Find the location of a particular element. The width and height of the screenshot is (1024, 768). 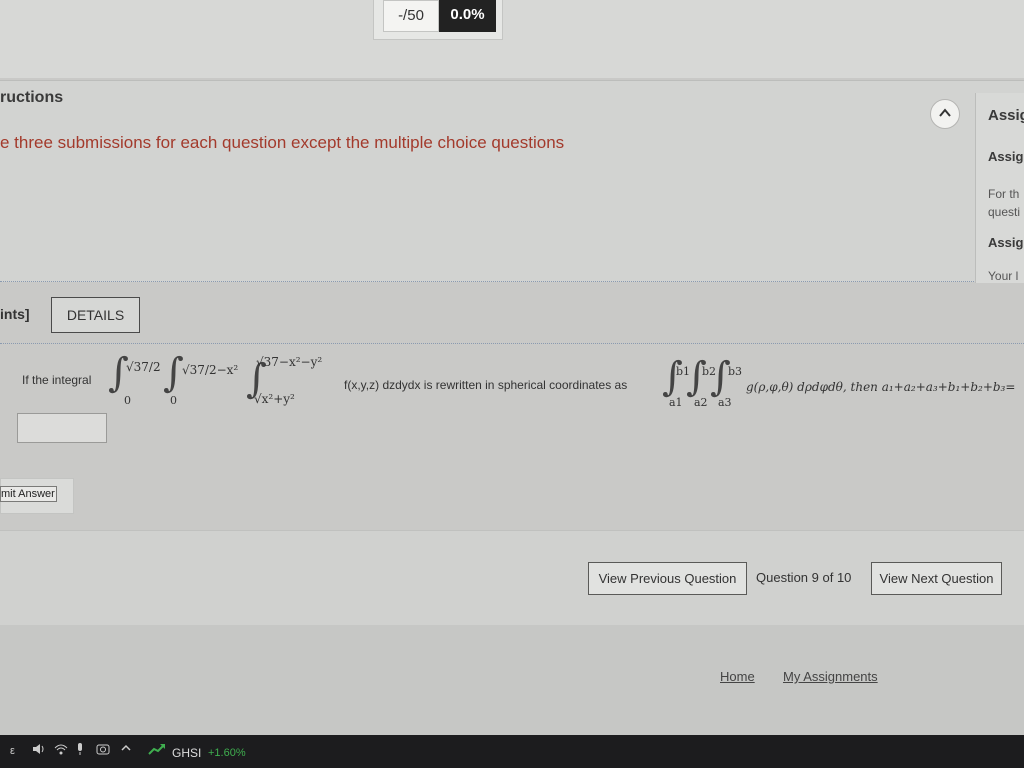

assignment-panel-heading: Assig is located at coordinates (1006, 115).